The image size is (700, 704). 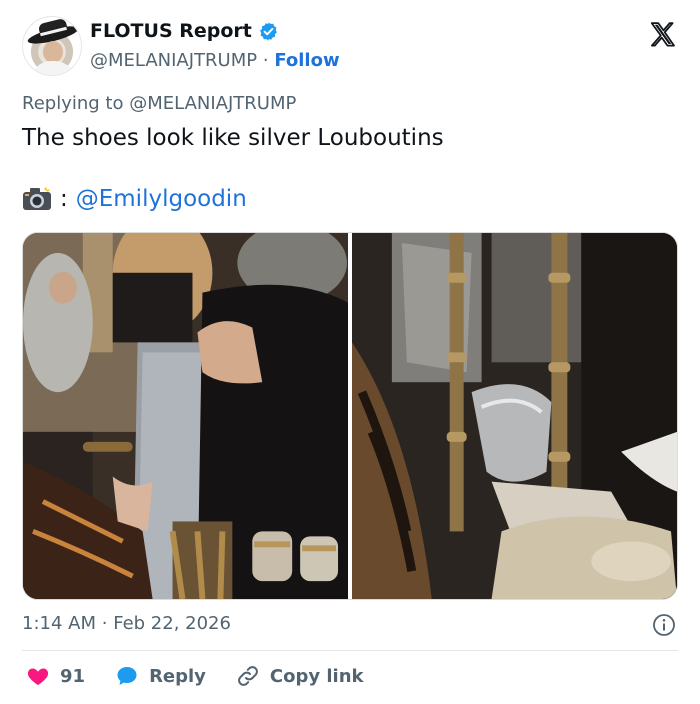 I want to click on speech-bubble-icon, so click(x=127, y=676).